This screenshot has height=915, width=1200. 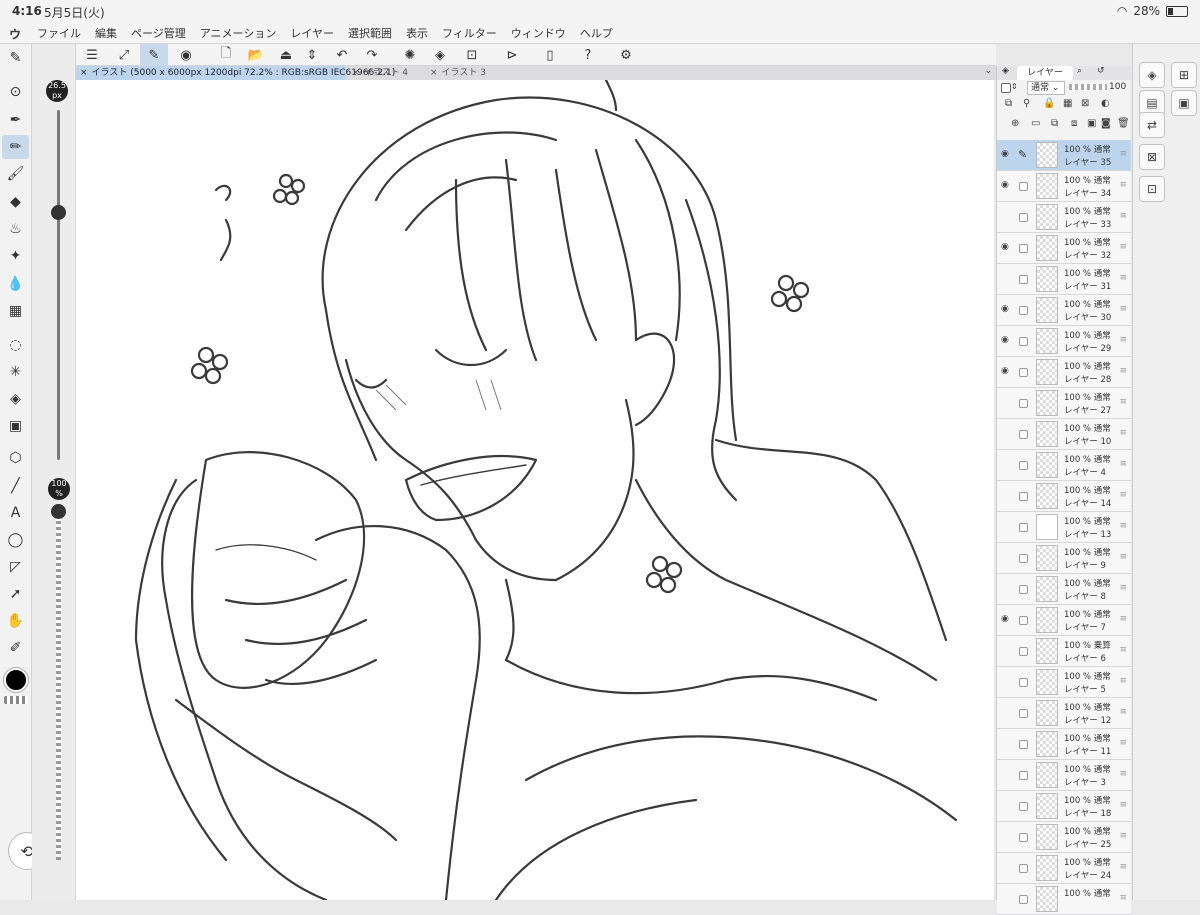 What do you see at coordinates (15, 621) in the screenshot?
I see `hand-tool-icon: ✋` at bounding box center [15, 621].